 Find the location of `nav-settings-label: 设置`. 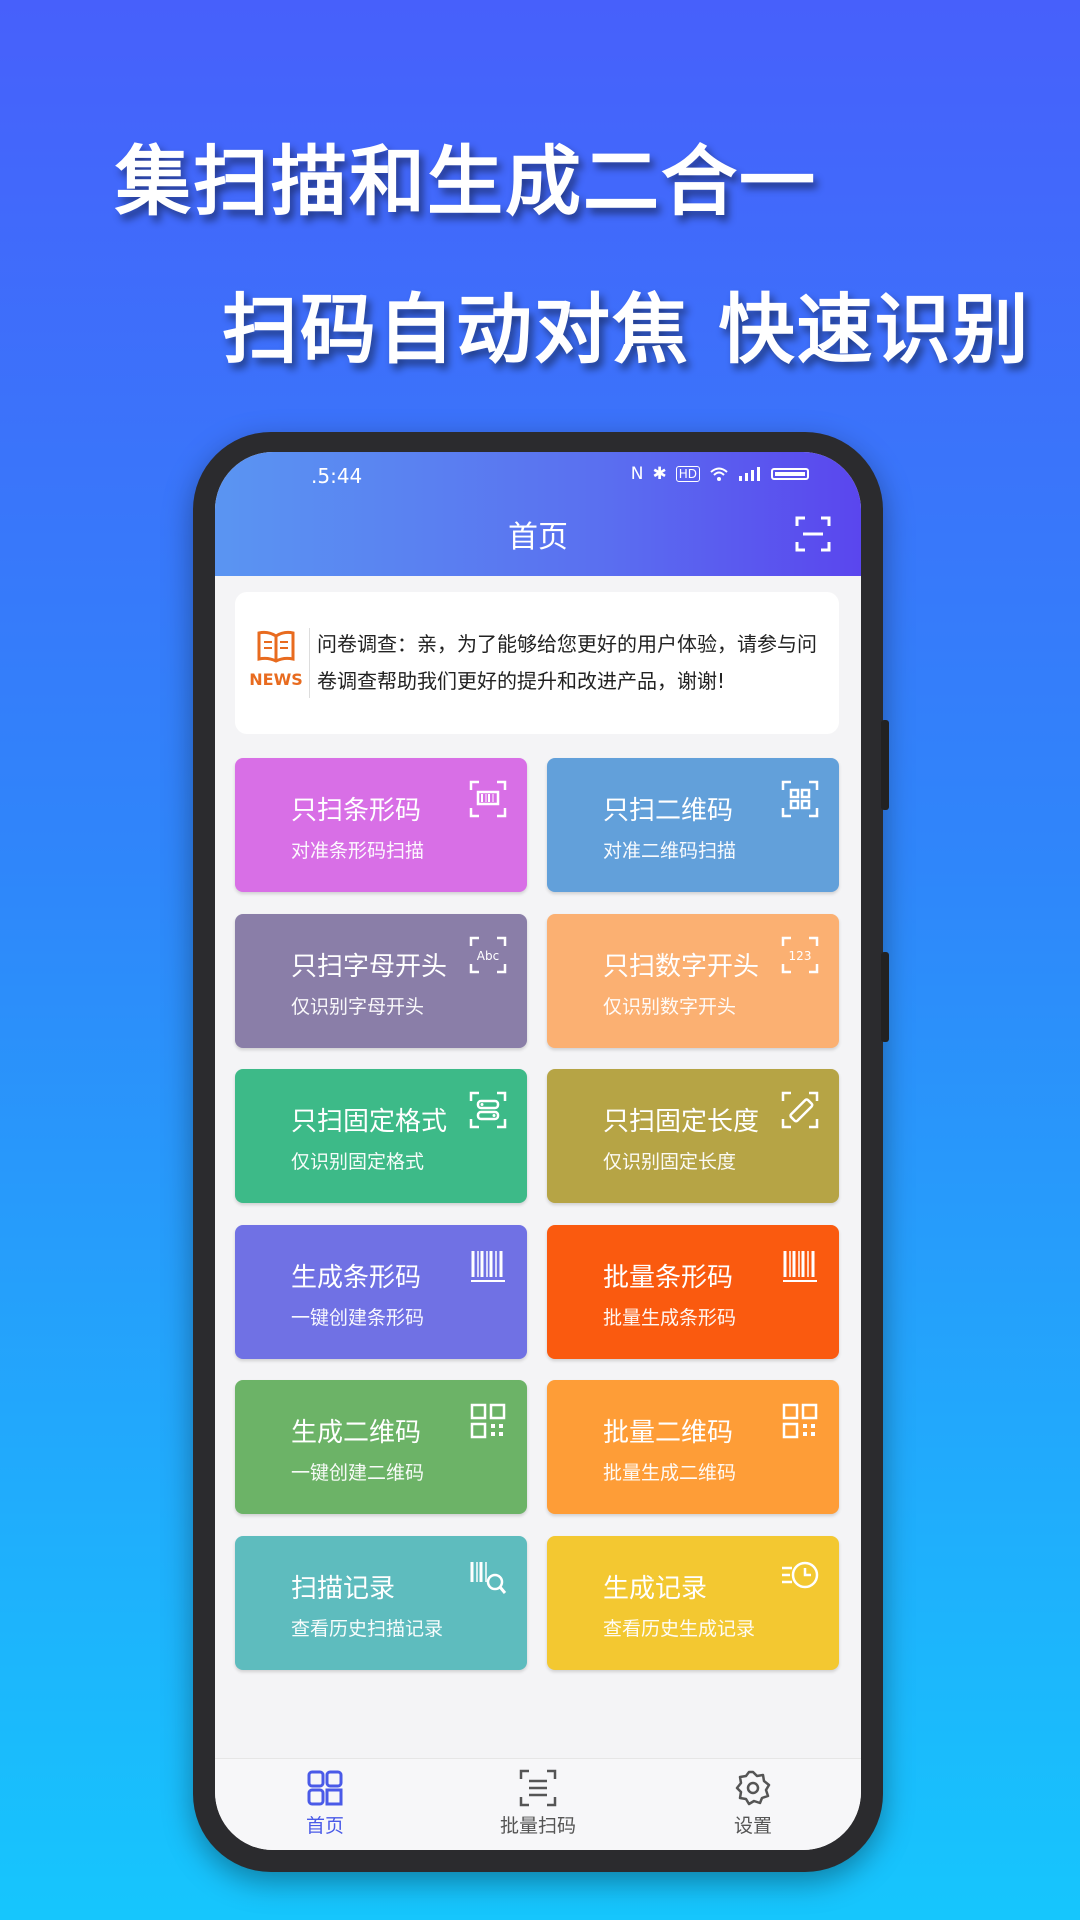

nav-settings-label: 设置 is located at coordinates (752, 1826).